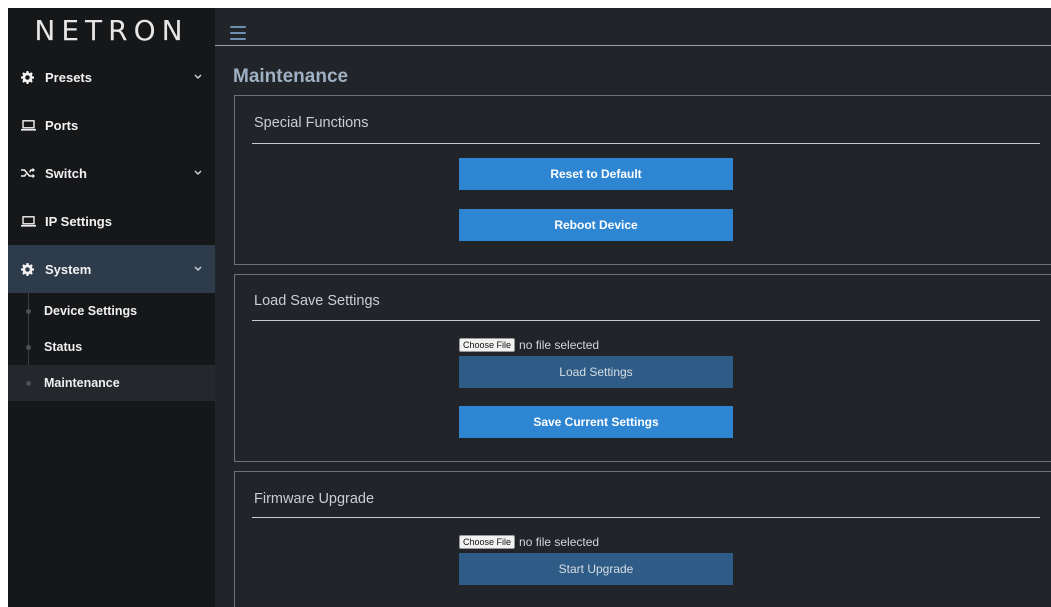  What do you see at coordinates (68, 77) in the screenshot?
I see `sidebar-item-label: Presets` at bounding box center [68, 77].